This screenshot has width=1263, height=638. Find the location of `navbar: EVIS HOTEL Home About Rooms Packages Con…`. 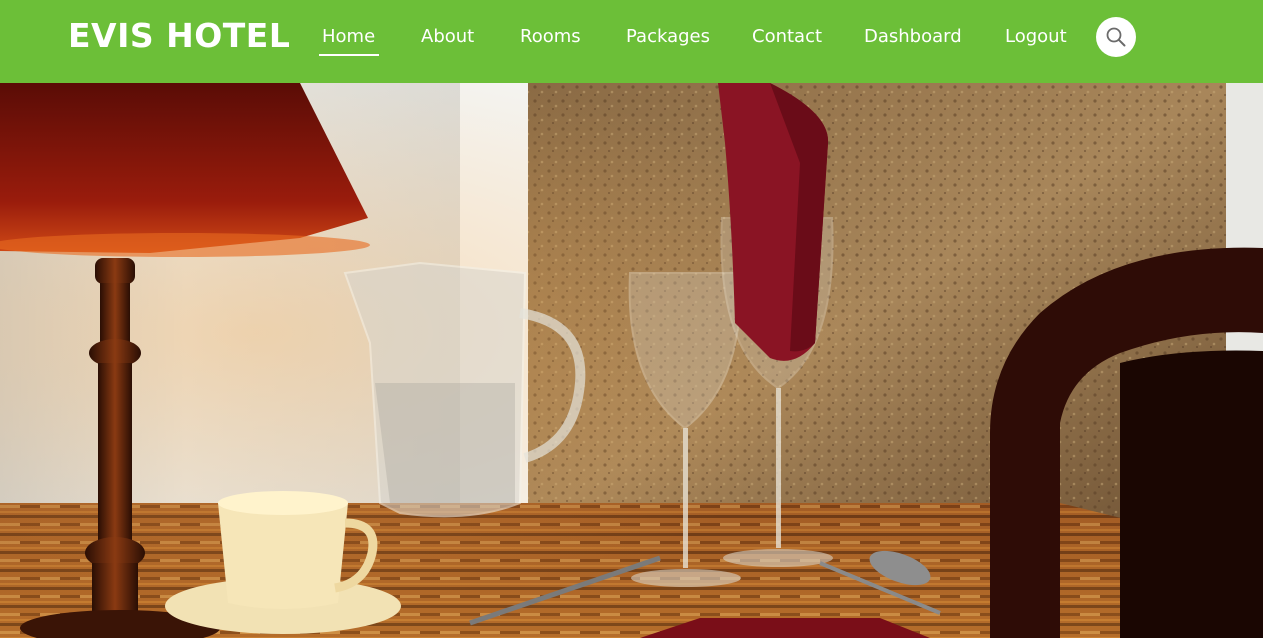

navbar: EVIS HOTEL Home About Rooms Packages Con… is located at coordinates (631, 41).